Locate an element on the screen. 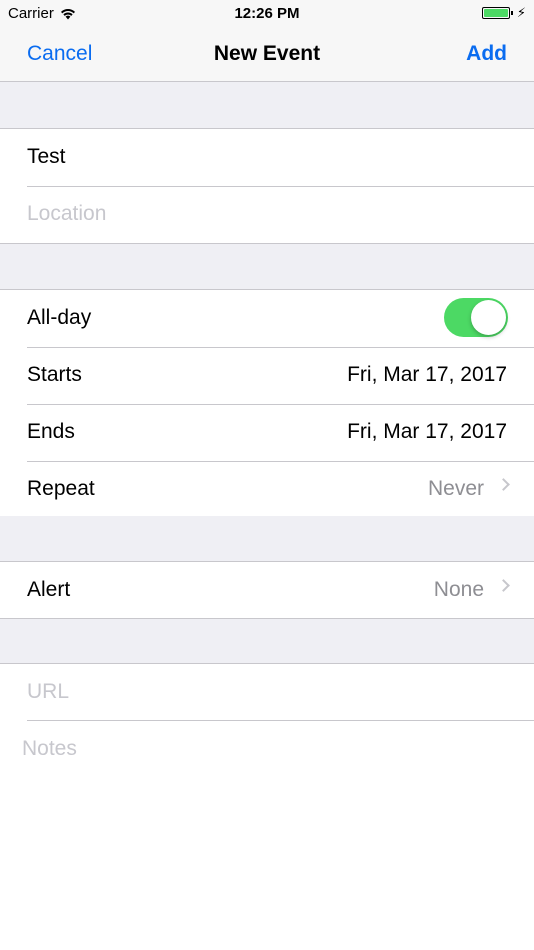 The image size is (534, 950). url-row is located at coordinates (267, 692).